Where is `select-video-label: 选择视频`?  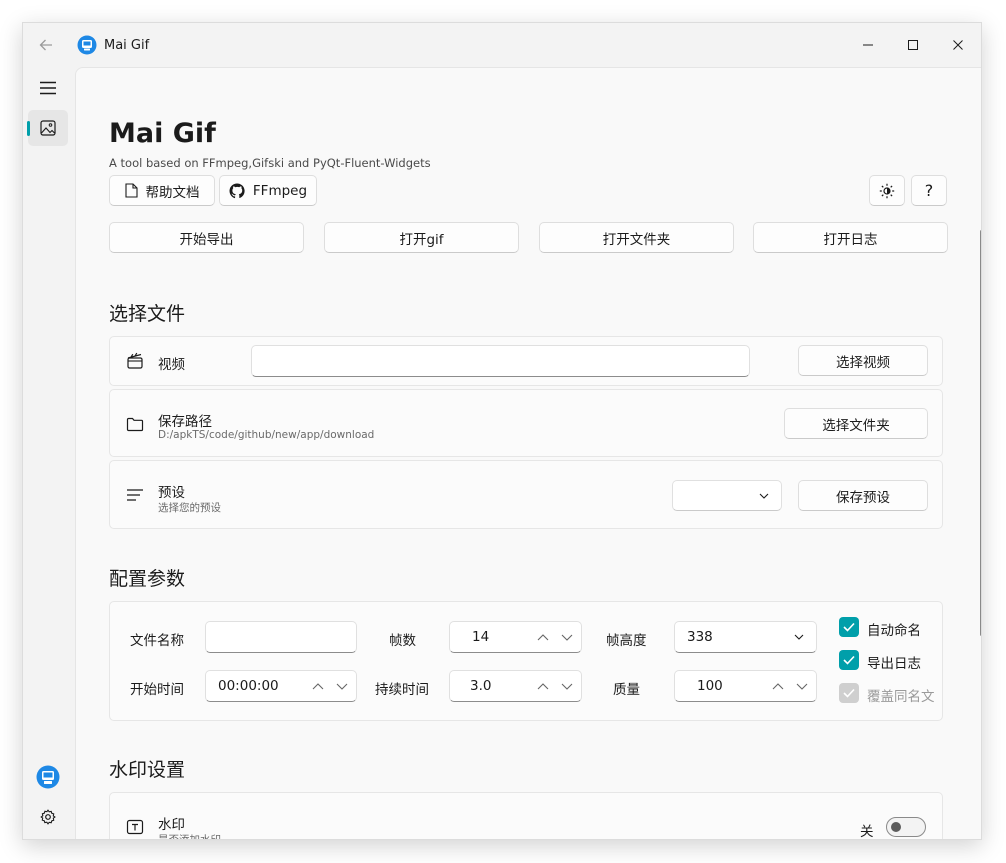 select-video-label: 选择视频 is located at coordinates (863, 362).